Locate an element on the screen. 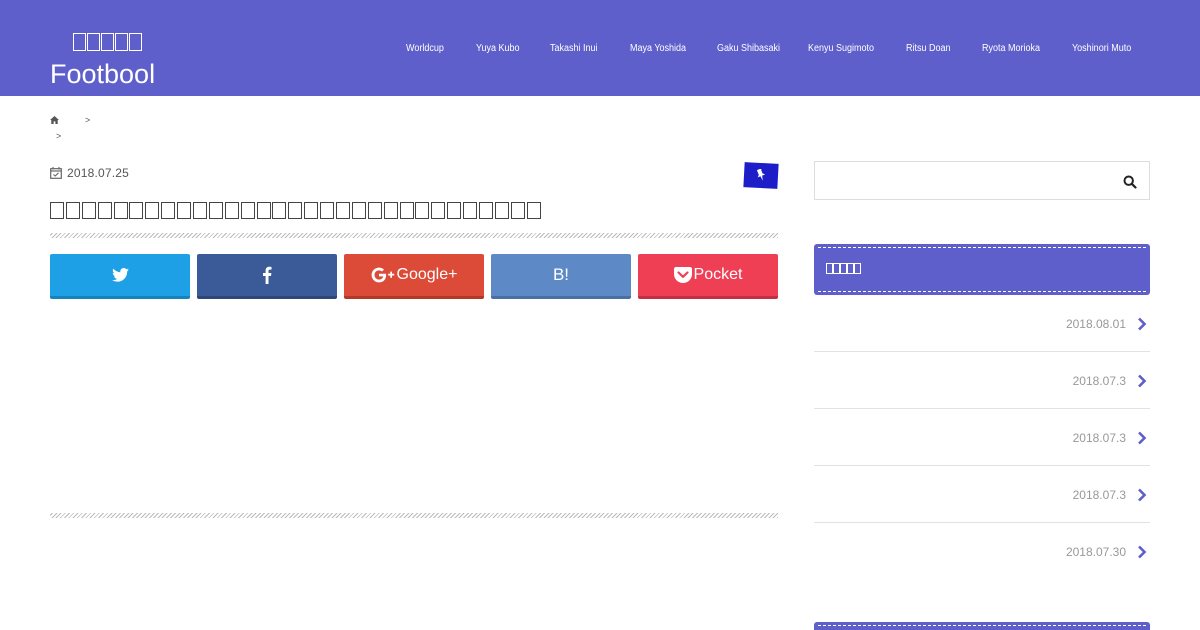 The height and width of the screenshot is (630, 1200). pocket-share-button: Pocket is located at coordinates (708, 276).